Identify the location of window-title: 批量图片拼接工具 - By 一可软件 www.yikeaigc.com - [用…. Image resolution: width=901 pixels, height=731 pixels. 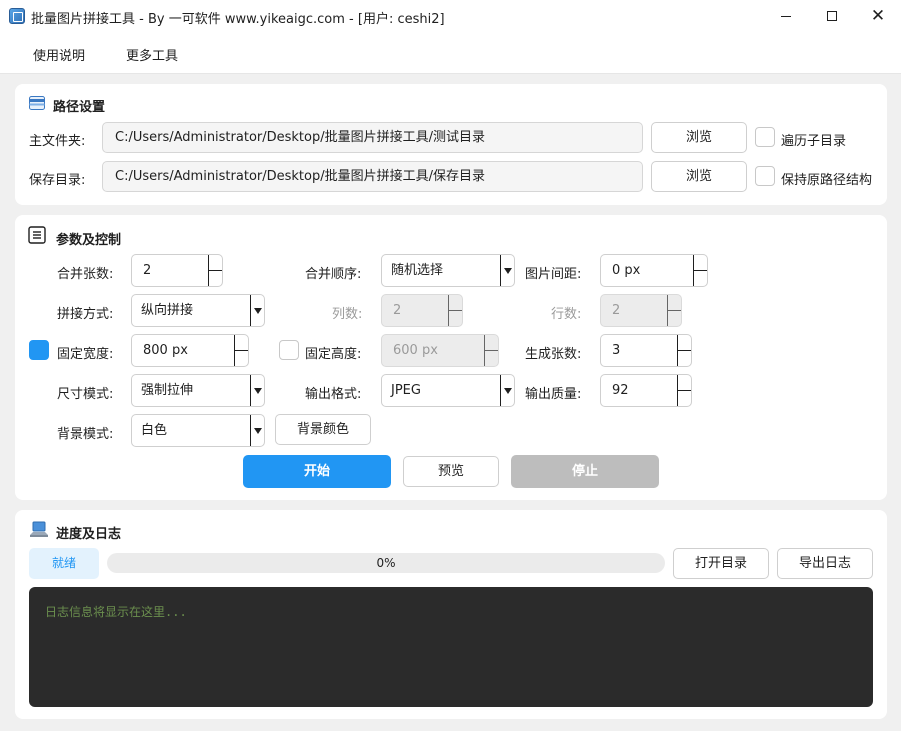
(238, 19).